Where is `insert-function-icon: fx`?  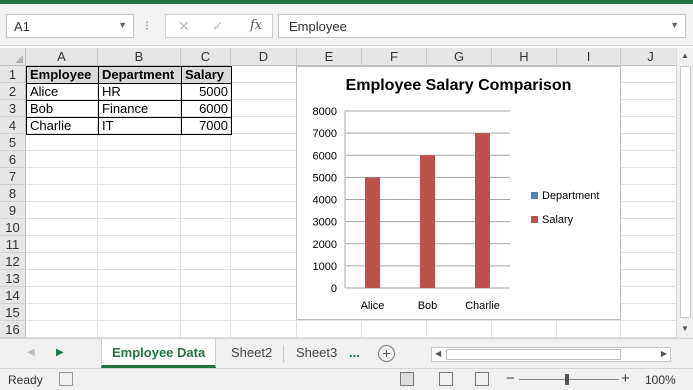 insert-function-icon: fx is located at coordinates (256, 25).